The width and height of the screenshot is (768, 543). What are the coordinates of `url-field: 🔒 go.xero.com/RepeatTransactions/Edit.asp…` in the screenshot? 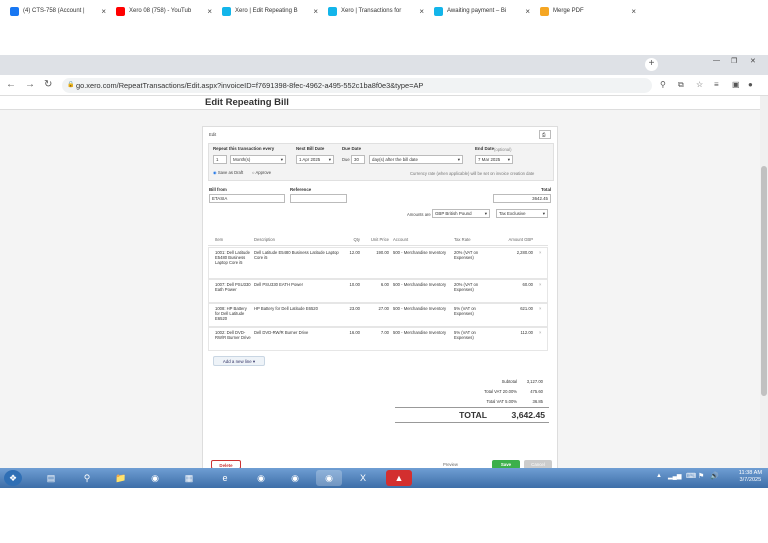 It's located at (357, 85).